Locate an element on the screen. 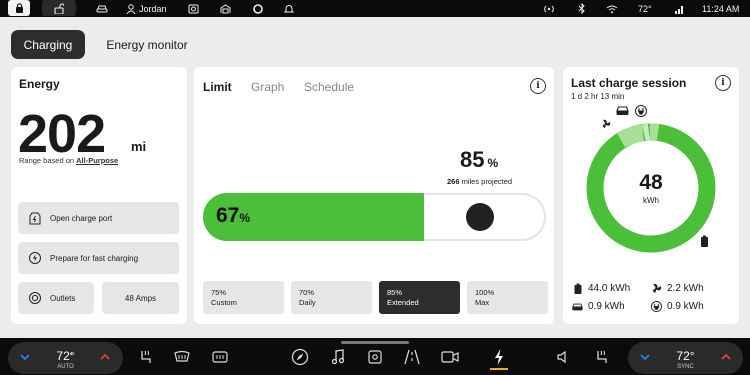  donut-plug-segment is located at coordinates (654, 132).